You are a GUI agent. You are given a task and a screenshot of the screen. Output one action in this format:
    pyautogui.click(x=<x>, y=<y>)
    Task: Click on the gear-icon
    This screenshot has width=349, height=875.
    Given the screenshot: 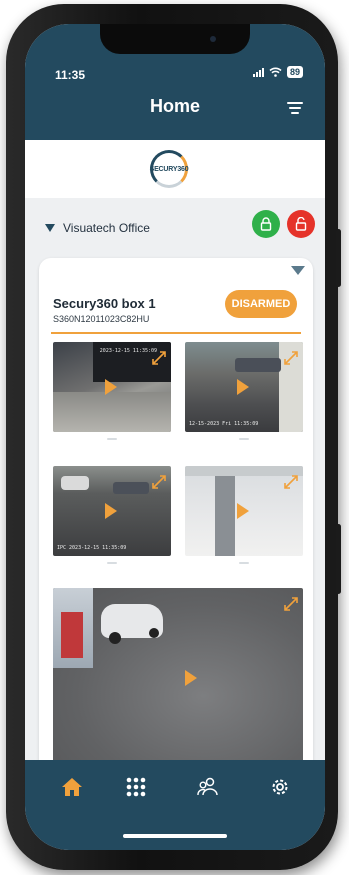 What is the action you would take?
    pyautogui.click(x=280, y=787)
    